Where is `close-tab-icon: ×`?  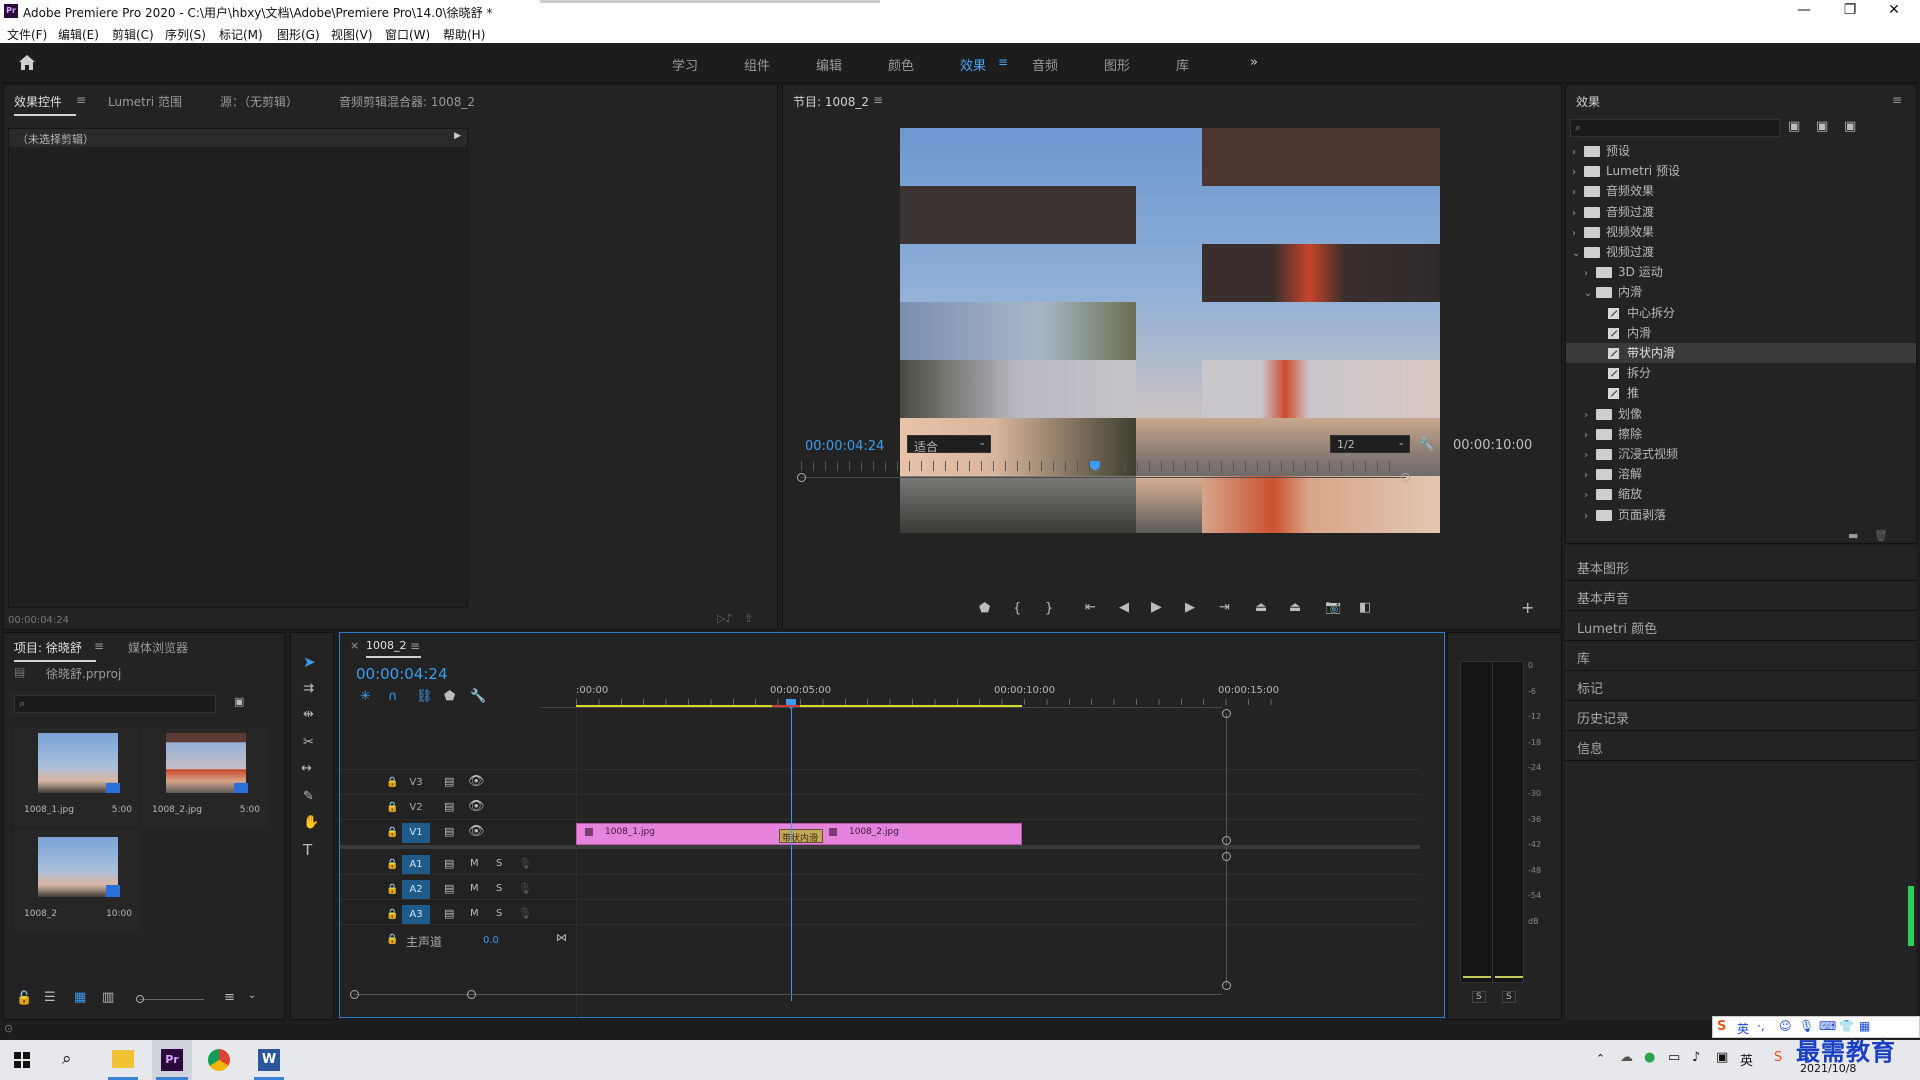 close-tab-icon: × is located at coordinates (354, 645).